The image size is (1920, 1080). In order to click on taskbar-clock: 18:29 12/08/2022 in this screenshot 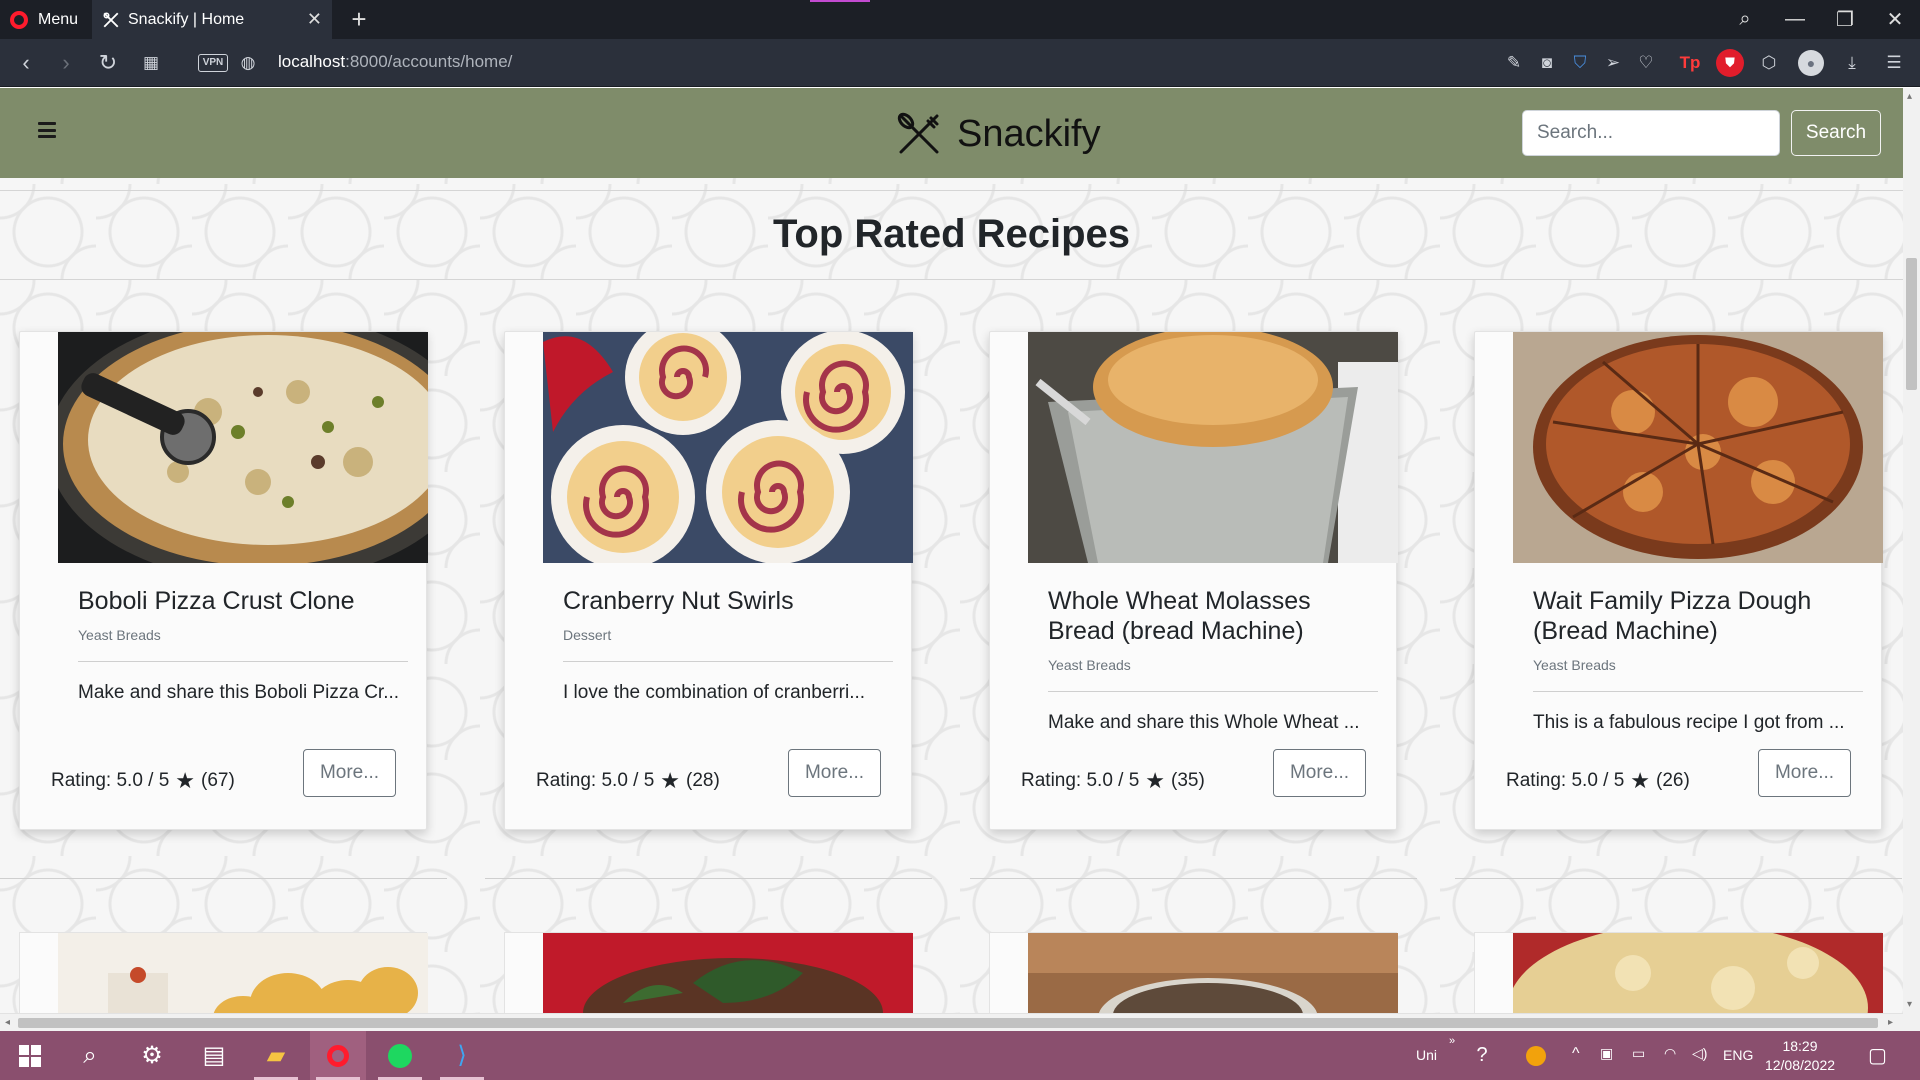, I will do `click(1800, 1056)`.